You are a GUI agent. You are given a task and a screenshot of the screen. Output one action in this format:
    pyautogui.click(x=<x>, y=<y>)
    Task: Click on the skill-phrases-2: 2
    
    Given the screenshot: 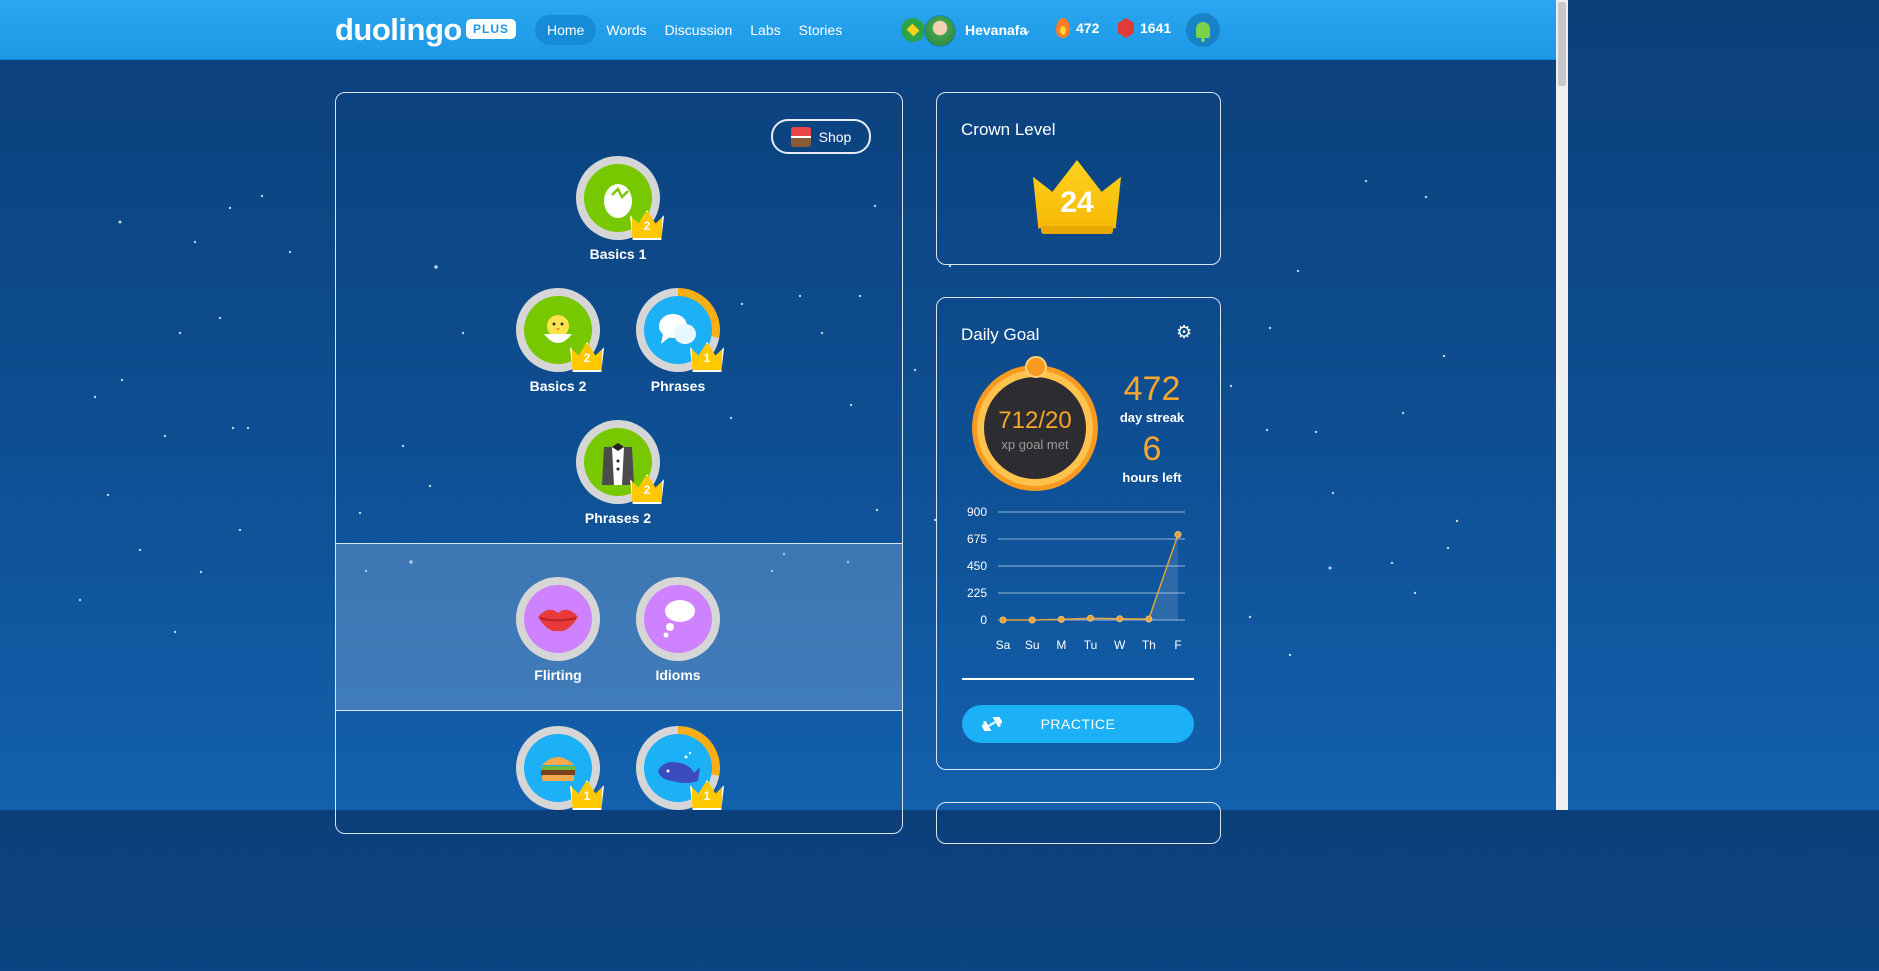 What is the action you would take?
    pyautogui.click(x=620, y=462)
    